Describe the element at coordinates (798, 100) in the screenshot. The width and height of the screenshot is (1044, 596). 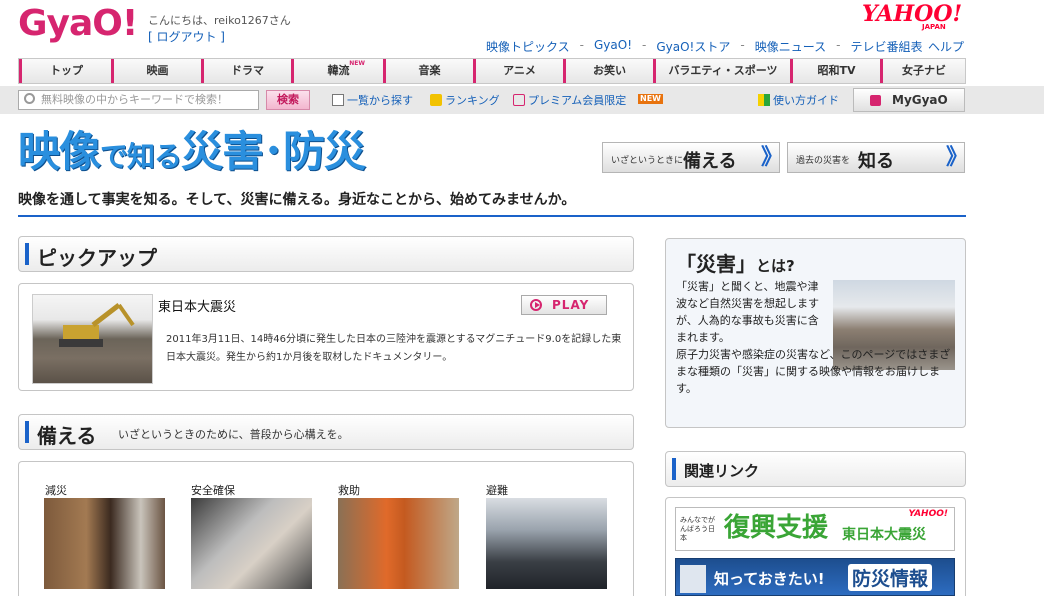
I see `guide-link: 使い方ガイド` at that location.